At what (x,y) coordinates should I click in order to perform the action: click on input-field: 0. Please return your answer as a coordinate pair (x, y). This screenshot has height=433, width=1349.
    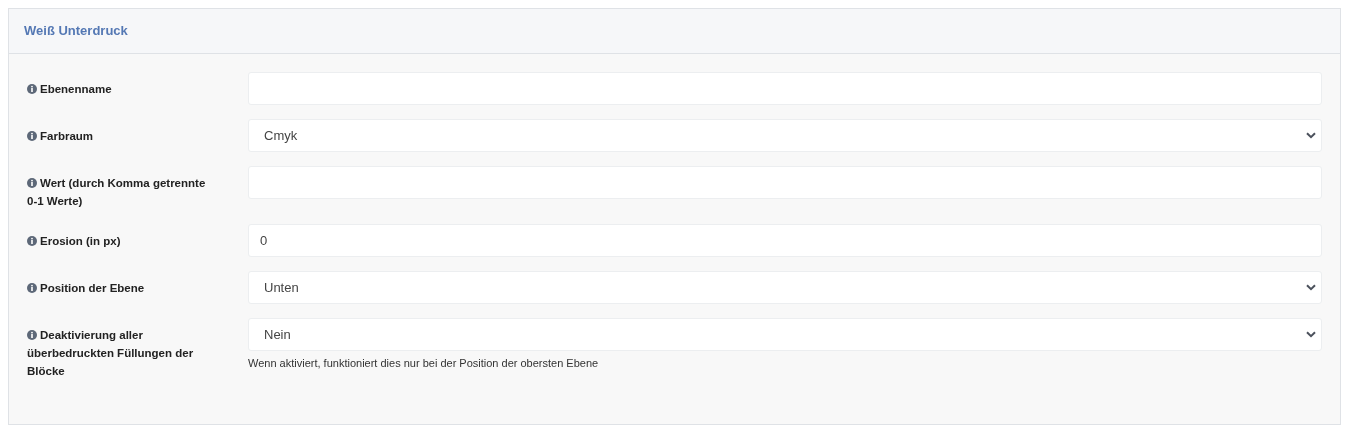
    Looking at the image, I should click on (785, 240).